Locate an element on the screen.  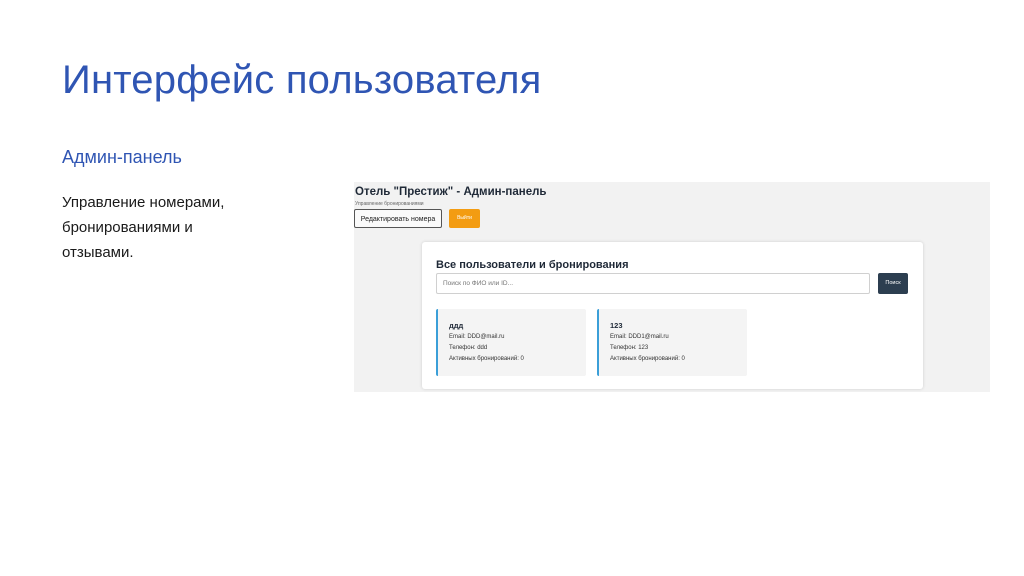
search-input is located at coordinates (653, 283).